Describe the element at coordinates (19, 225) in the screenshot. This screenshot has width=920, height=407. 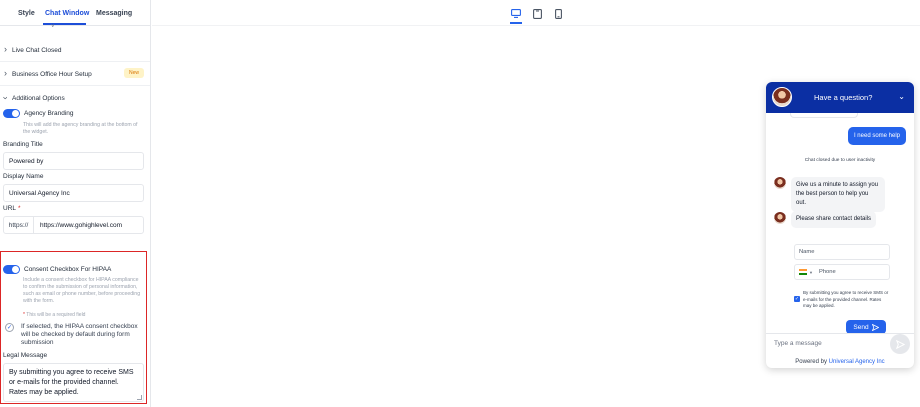
I see `url-protocol-select: https://` at that location.